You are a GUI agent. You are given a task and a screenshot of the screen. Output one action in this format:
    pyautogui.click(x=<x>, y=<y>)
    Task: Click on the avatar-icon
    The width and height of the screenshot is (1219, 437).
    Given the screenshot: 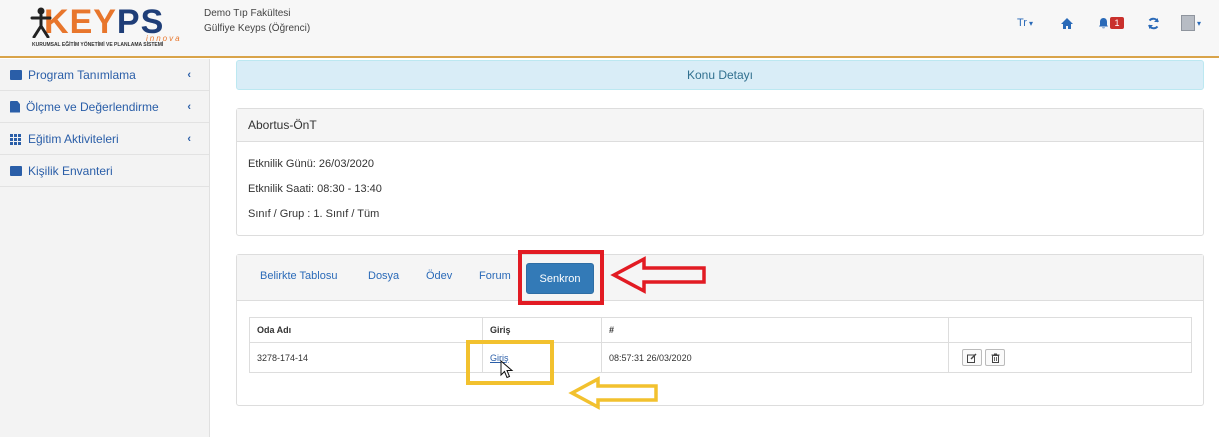 What is the action you would take?
    pyautogui.click(x=1187, y=23)
    